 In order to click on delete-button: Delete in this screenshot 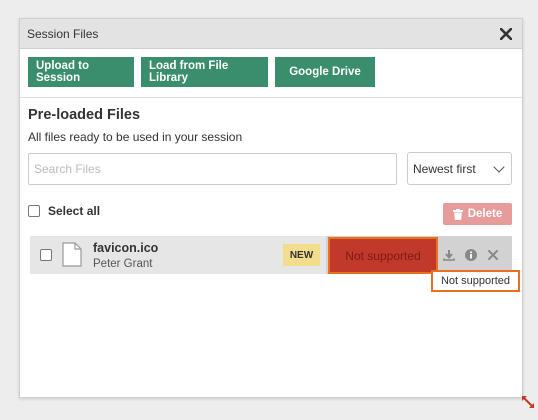, I will do `click(477, 214)`.